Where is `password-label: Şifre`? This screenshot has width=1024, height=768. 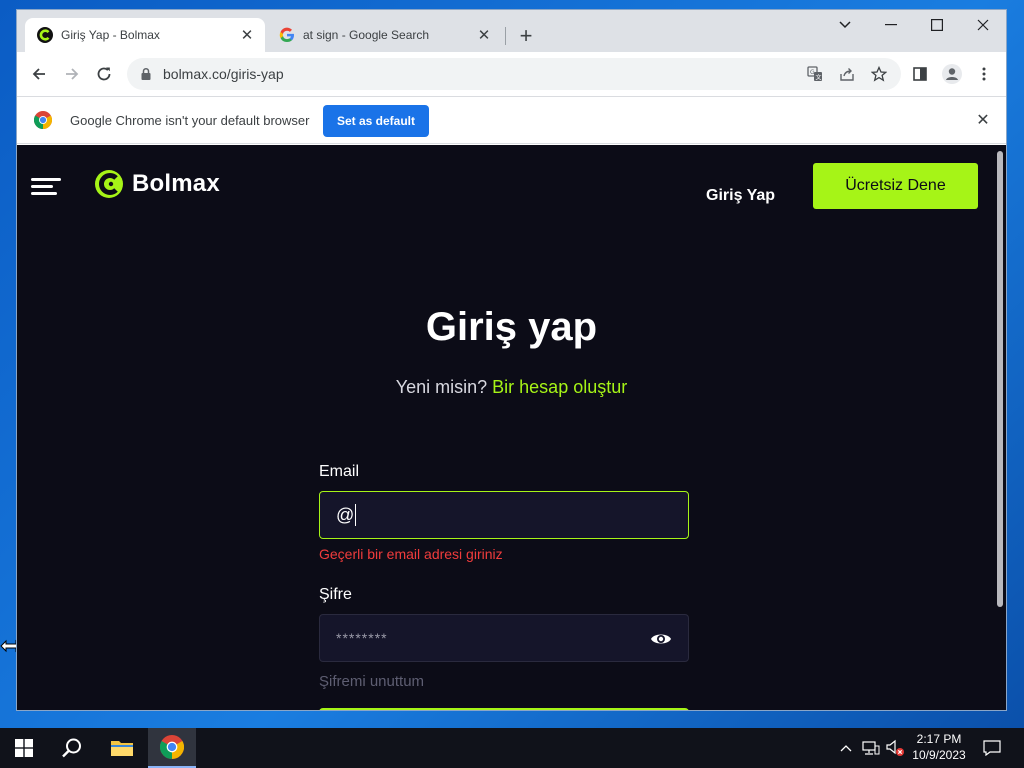
password-label: Şifre is located at coordinates (335, 594).